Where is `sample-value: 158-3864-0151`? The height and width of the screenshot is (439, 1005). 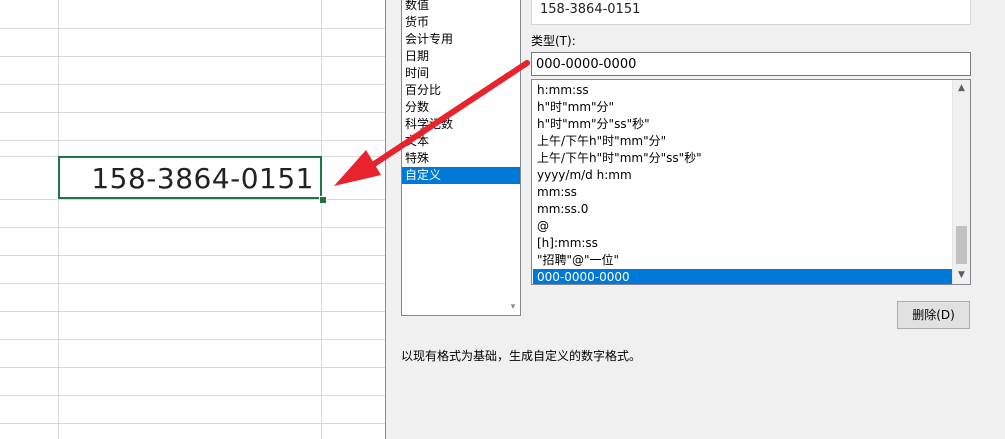 sample-value: 158-3864-0151 is located at coordinates (590, 9).